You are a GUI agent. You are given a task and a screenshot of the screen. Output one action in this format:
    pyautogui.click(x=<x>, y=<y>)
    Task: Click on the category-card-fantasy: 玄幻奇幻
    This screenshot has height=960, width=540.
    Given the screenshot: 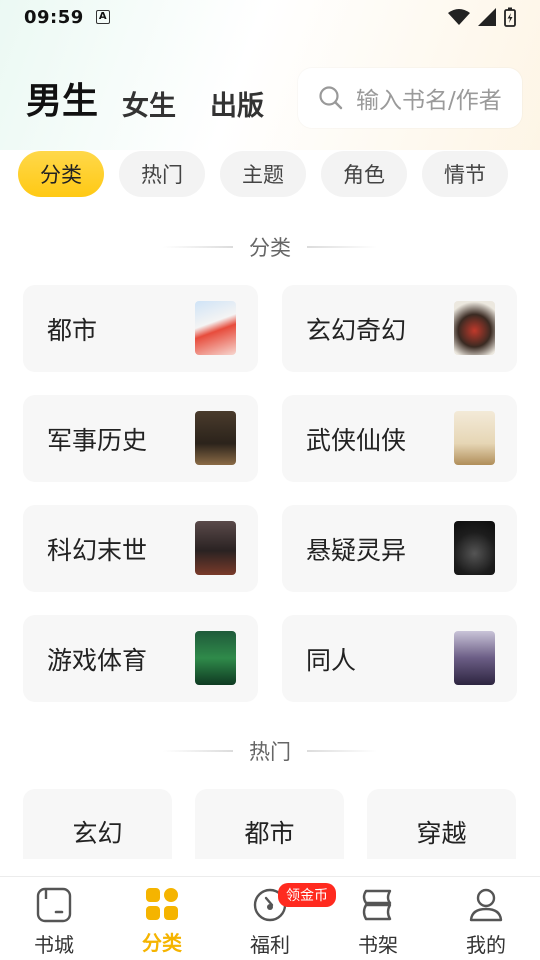 What is the action you would take?
    pyautogui.click(x=399, y=328)
    